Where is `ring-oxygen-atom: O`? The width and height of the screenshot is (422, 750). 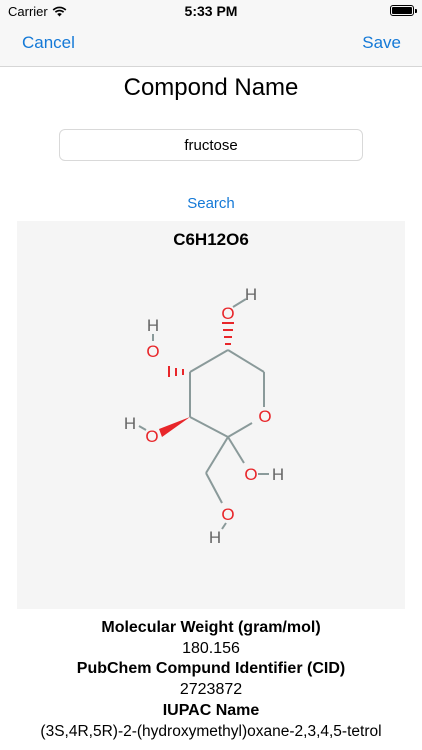
ring-oxygen-atom: O is located at coordinates (264, 416).